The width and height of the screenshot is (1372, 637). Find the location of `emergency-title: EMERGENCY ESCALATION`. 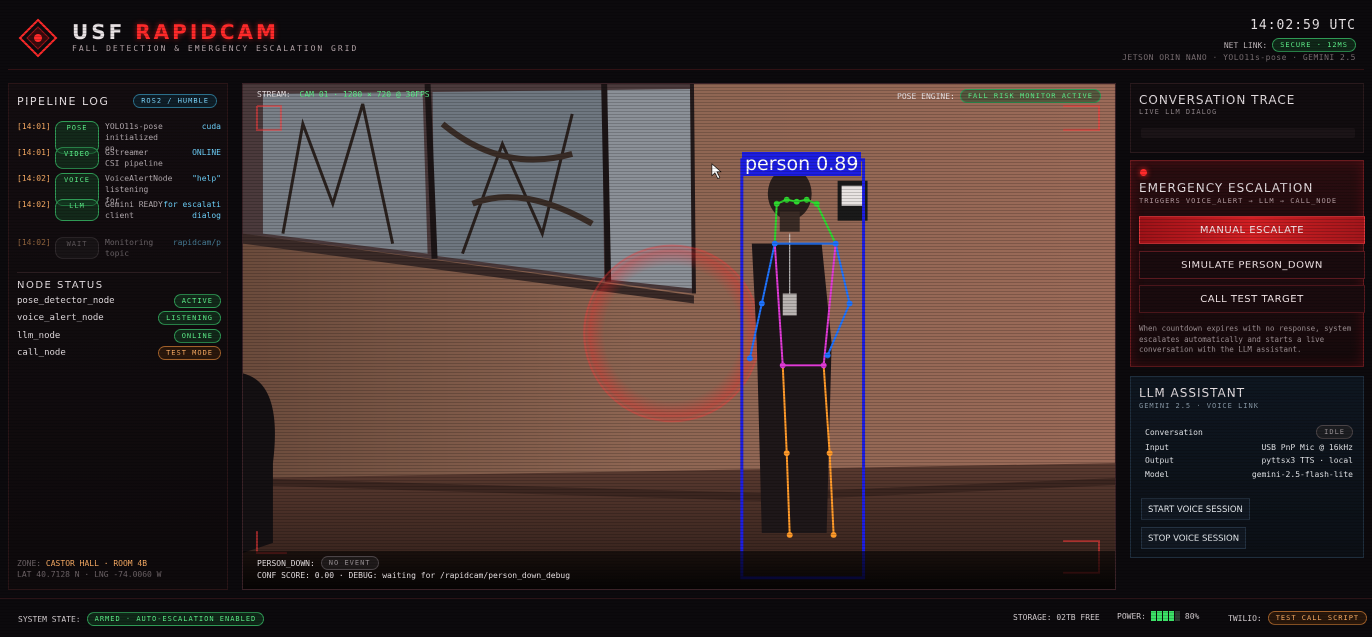

emergency-title: EMERGENCY ESCALATION is located at coordinates (1226, 188).